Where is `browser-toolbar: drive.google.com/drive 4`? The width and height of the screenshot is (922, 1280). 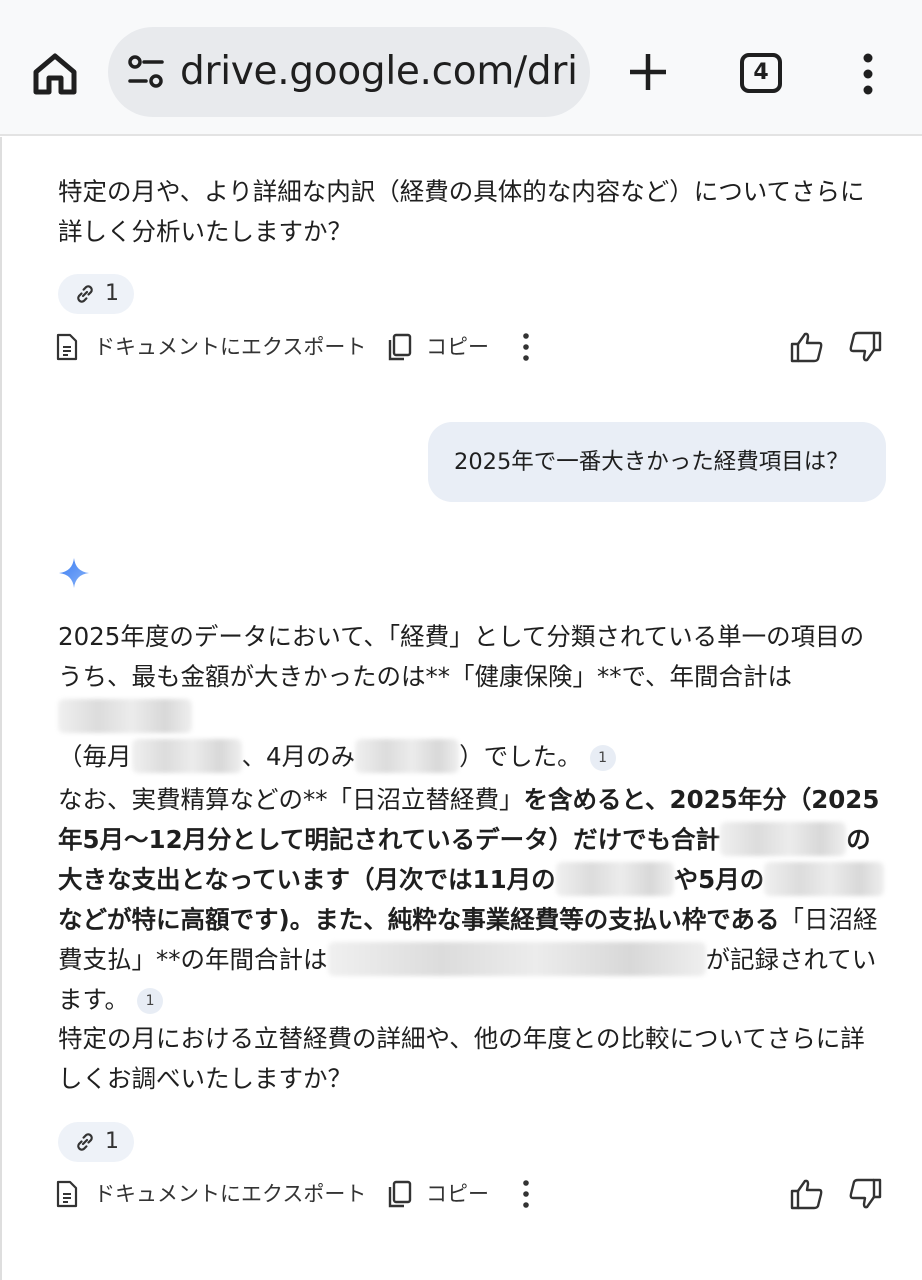 browser-toolbar: drive.google.com/drive 4 is located at coordinates (461, 68).